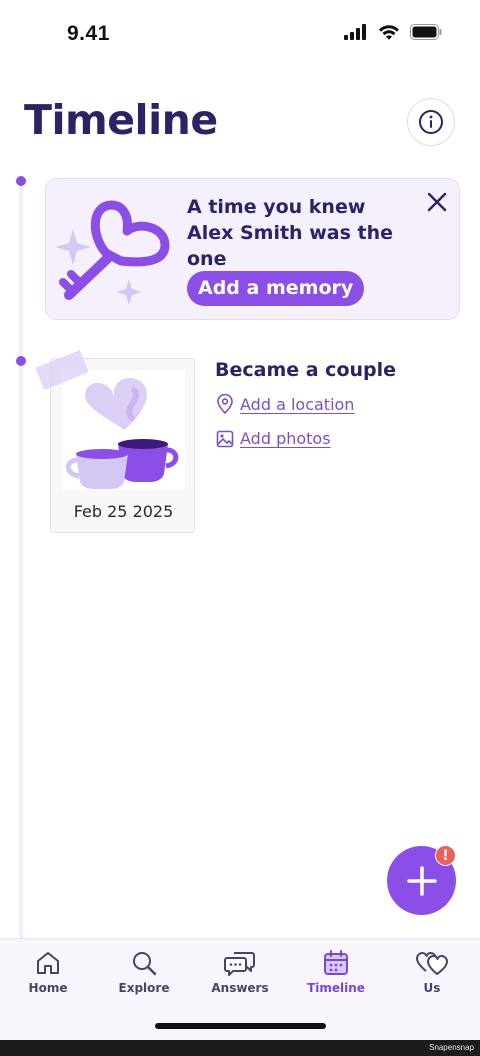 This screenshot has width=480, height=1056. I want to click on coffee-cups-illustration, so click(123, 430).